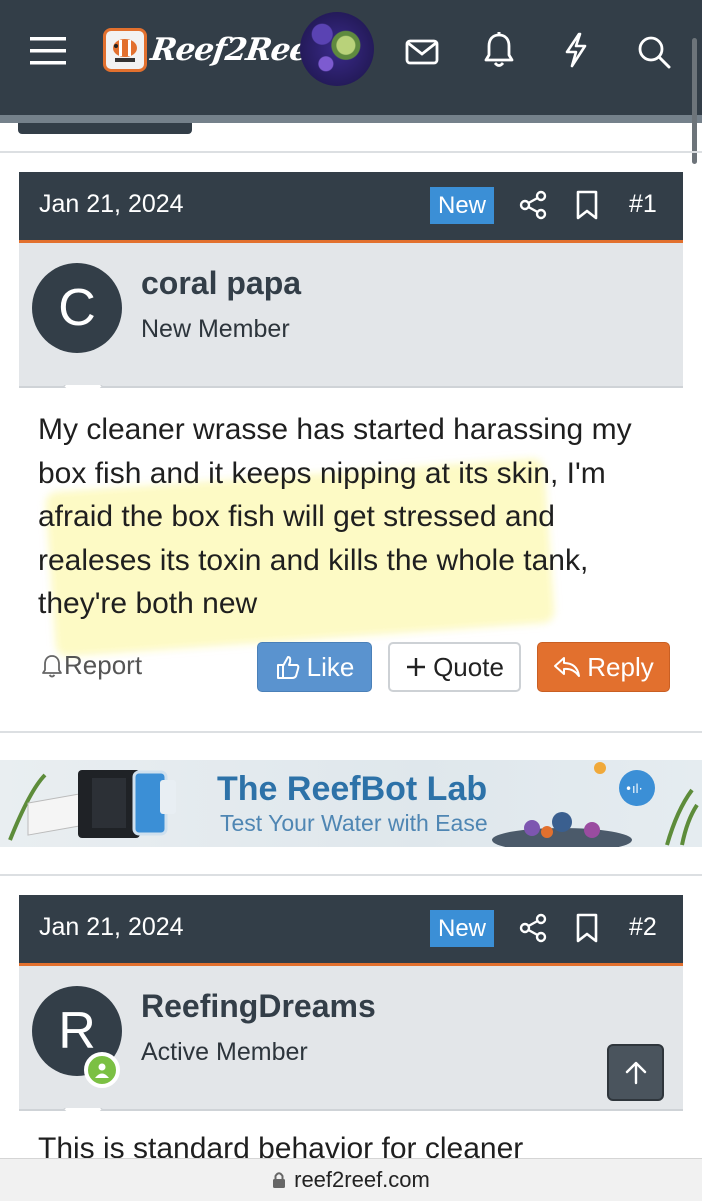 The width and height of the screenshot is (702, 1201). I want to click on reefbot-product-image, so click(92, 805).